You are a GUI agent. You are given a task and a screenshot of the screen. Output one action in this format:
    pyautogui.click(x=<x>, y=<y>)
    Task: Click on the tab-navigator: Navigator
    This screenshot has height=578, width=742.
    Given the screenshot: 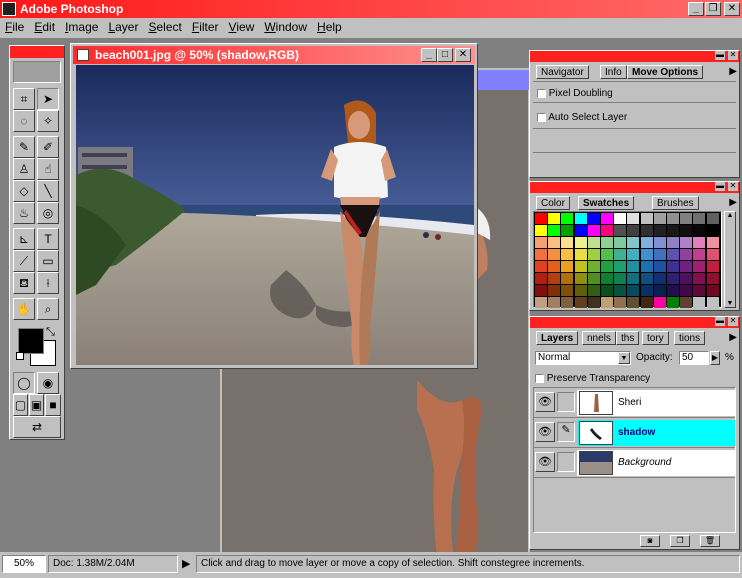 What is the action you would take?
    pyautogui.click(x=562, y=72)
    